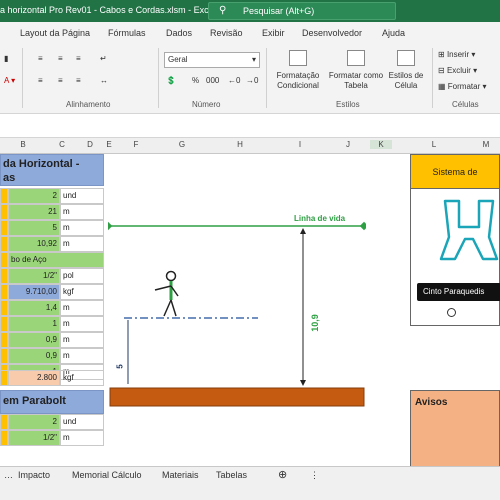  What do you see at coordinates (82, 422) in the screenshot?
I see `parabolt-qty-unit: und` at bounding box center [82, 422].